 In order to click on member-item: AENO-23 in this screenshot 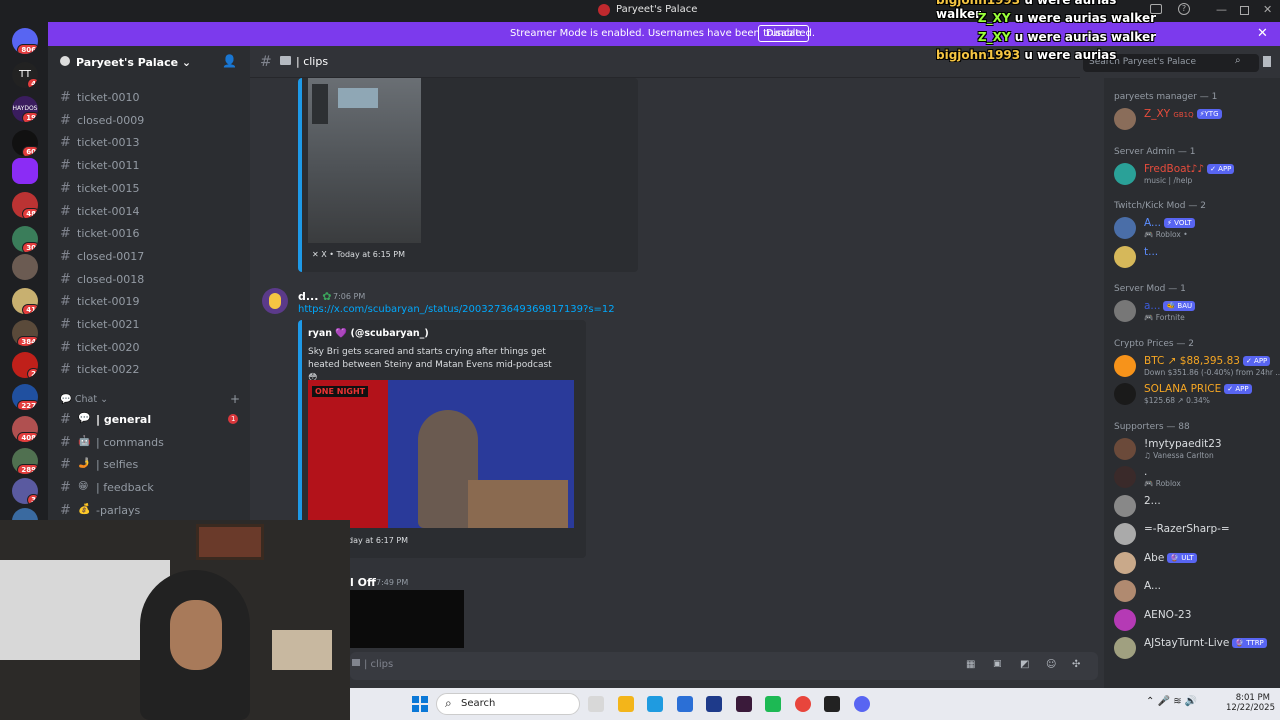, I will do `click(1197, 620)`.